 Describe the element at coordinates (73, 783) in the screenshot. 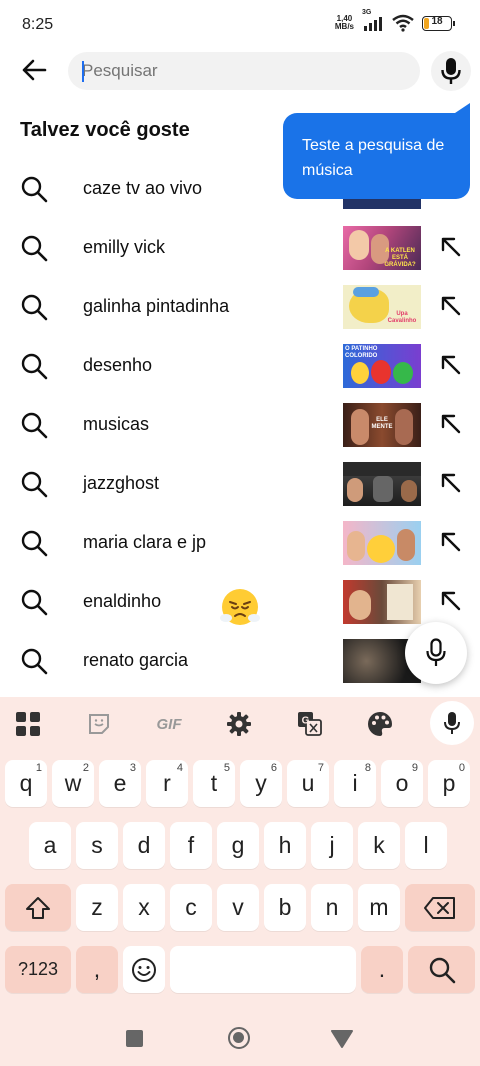

I see `key-w: w2` at that location.